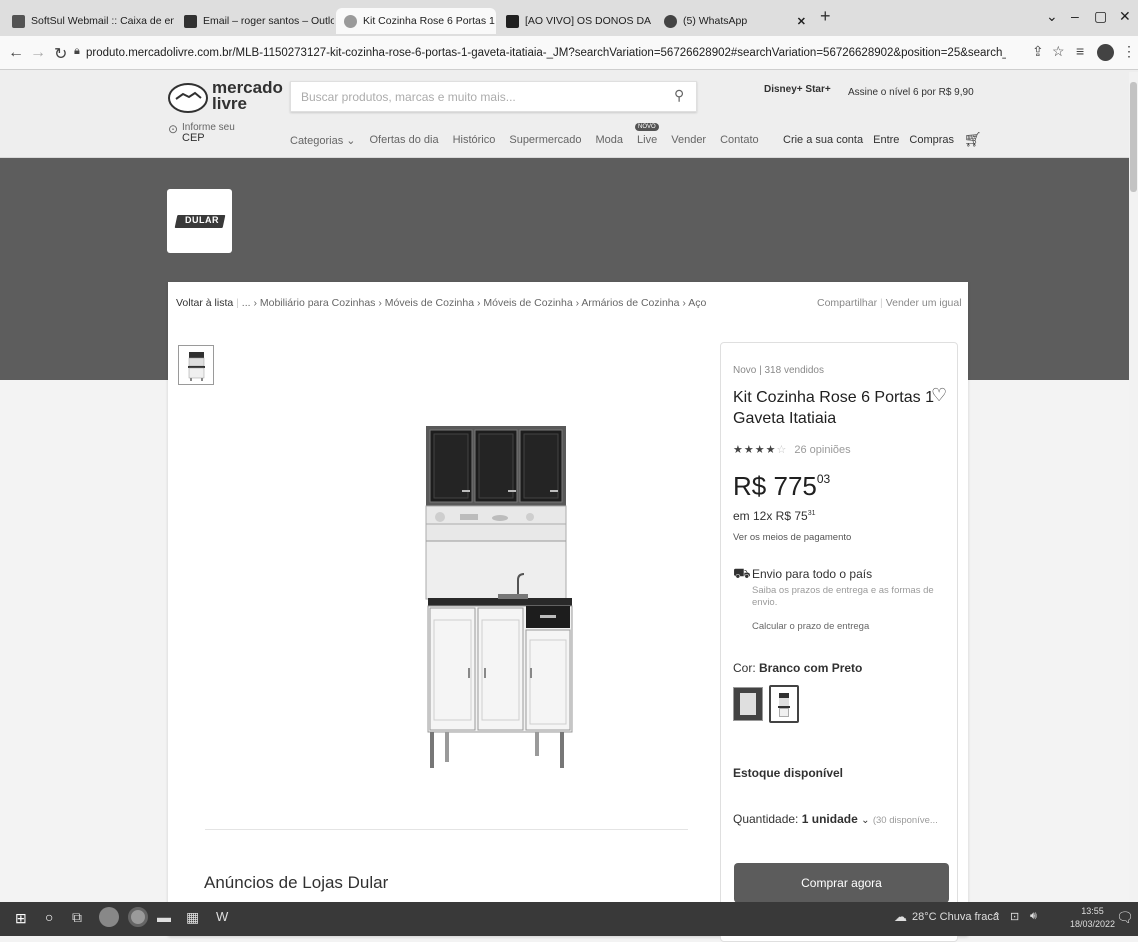  What do you see at coordinates (21, 918) in the screenshot?
I see `windows-start-icon: ⊞` at bounding box center [21, 918].